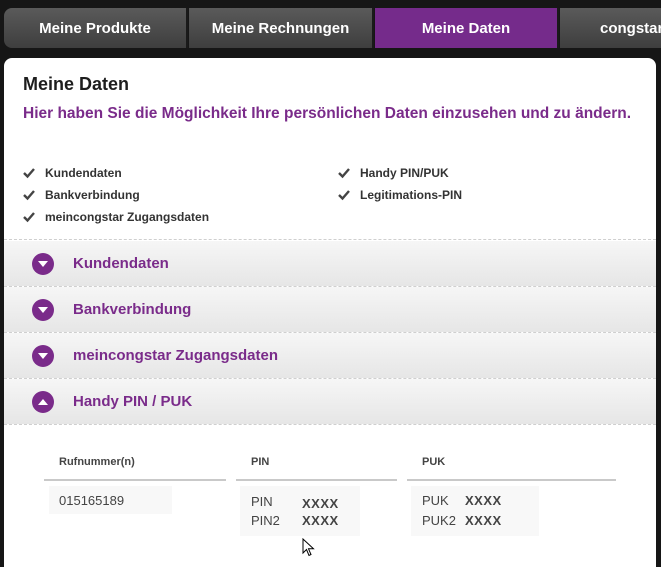 Image resolution: width=661 pixels, height=567 pixels. I want to click on pin-value: XXXX, so click(320, 503).